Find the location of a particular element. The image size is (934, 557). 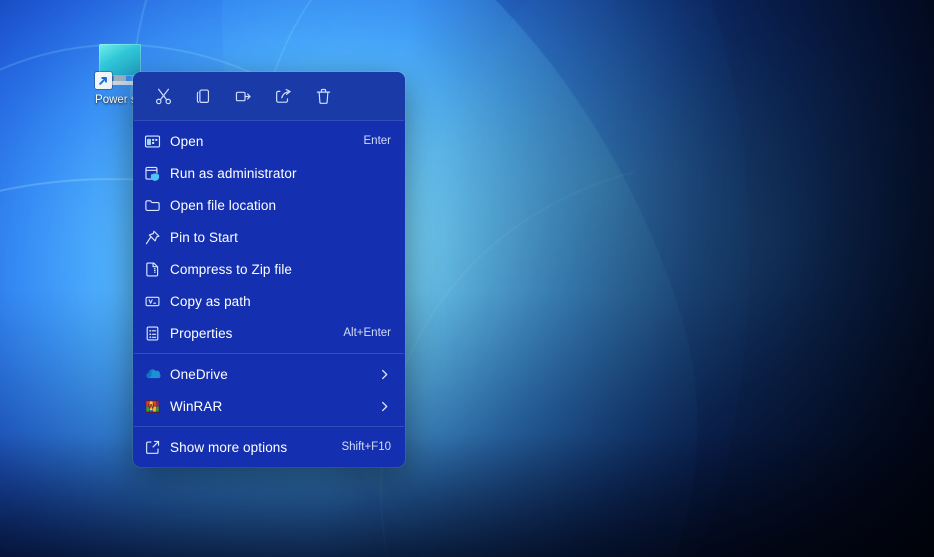

shortcut-arrow-icon is located at coordinates (103, 80).